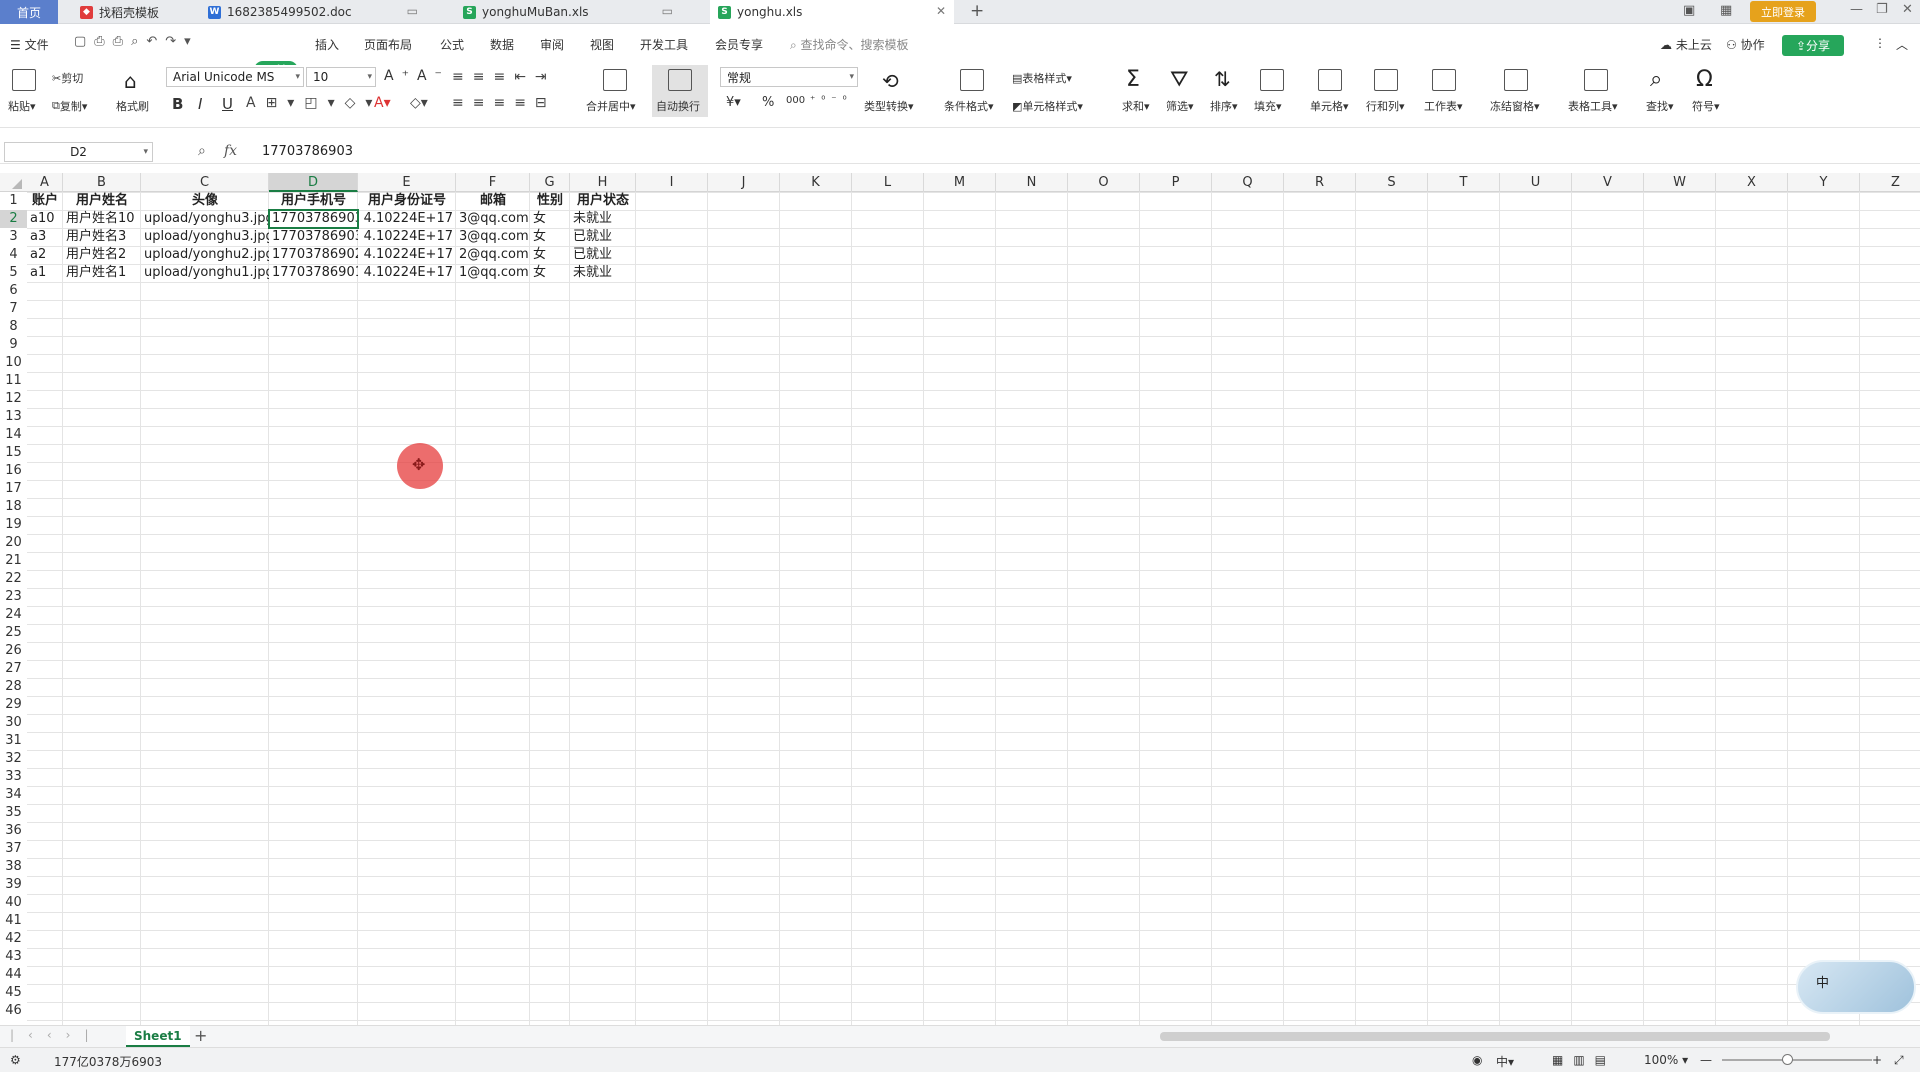 The height and width of the screenshot is (1072, 1920). What do you see at coordinates (130, 81) in the screenshot?
I see `format-painter-icon: ⌂` at bounding box center [130, 81].